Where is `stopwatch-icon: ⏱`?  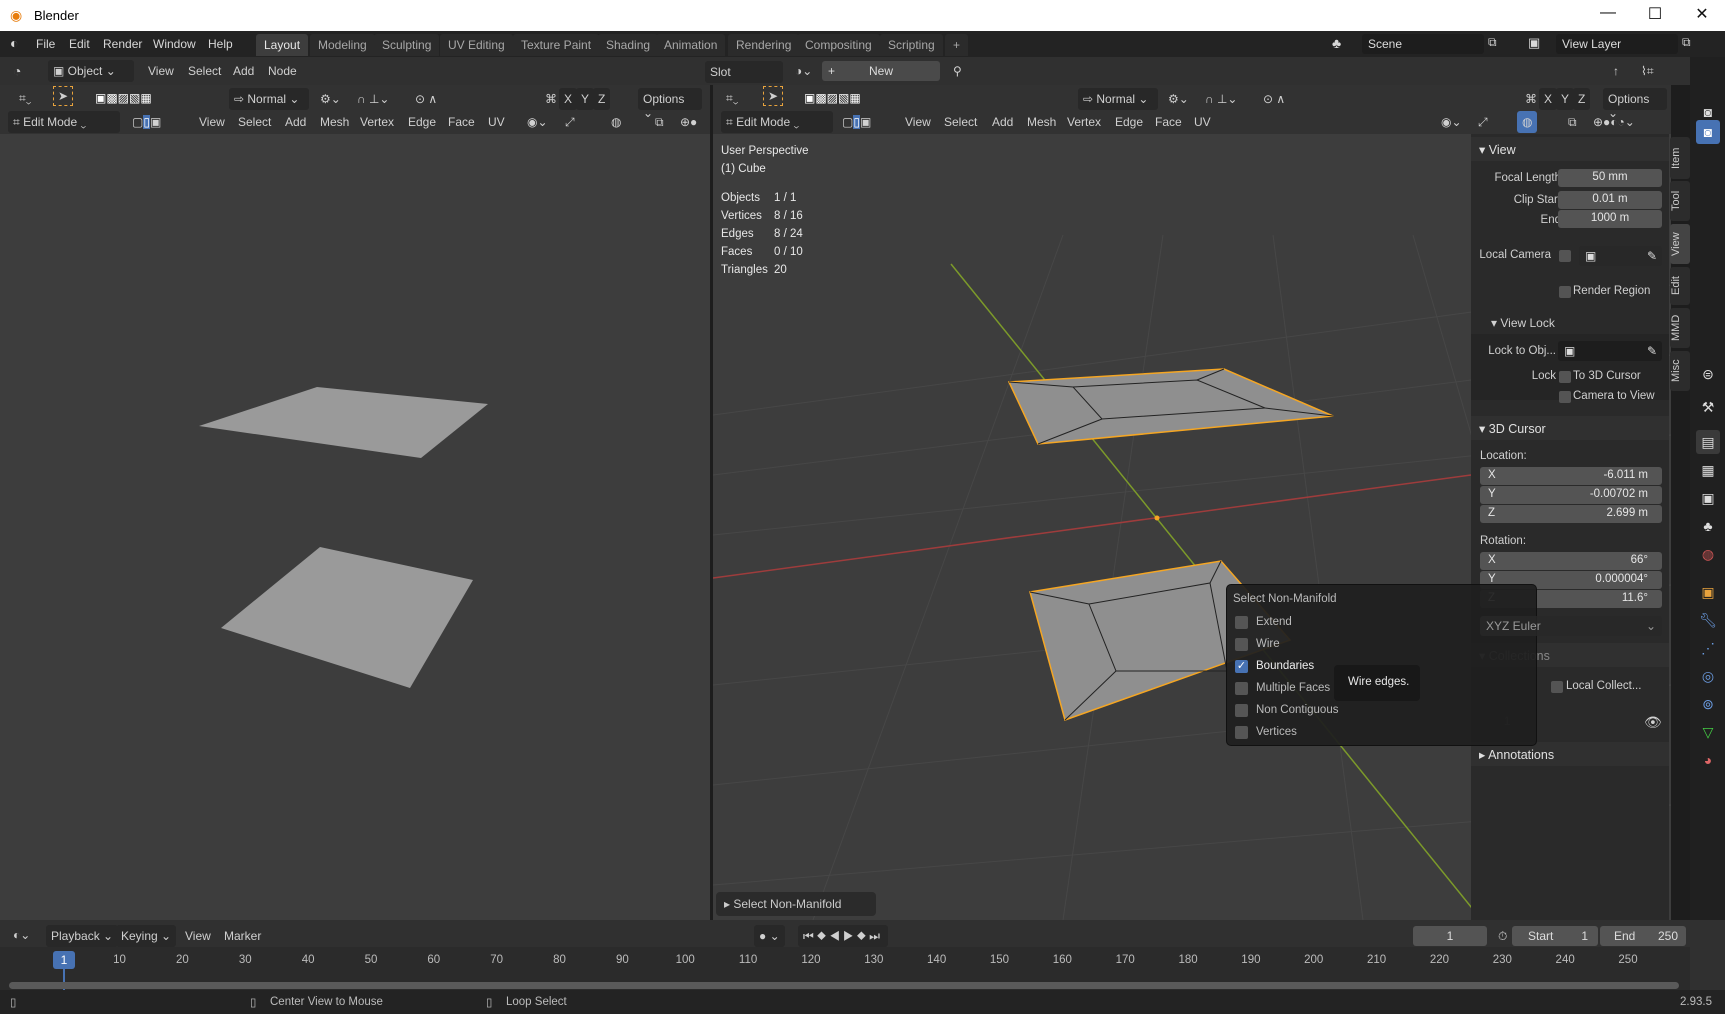 stopwatch-icon: ⏱ is located at coordinates (1502, 936).